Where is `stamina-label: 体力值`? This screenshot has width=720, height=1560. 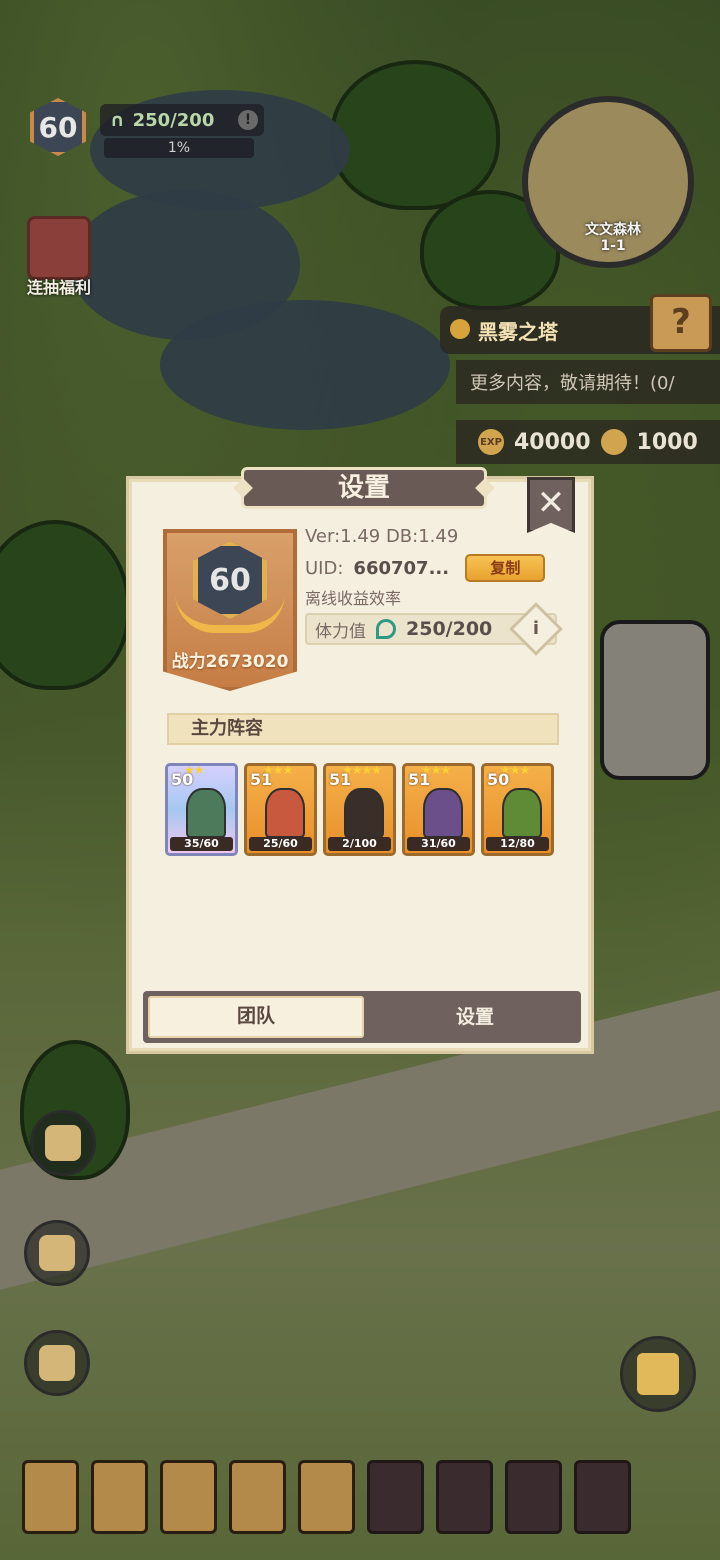 stamina-label: 体力值 is located at coordinates (340, 631).